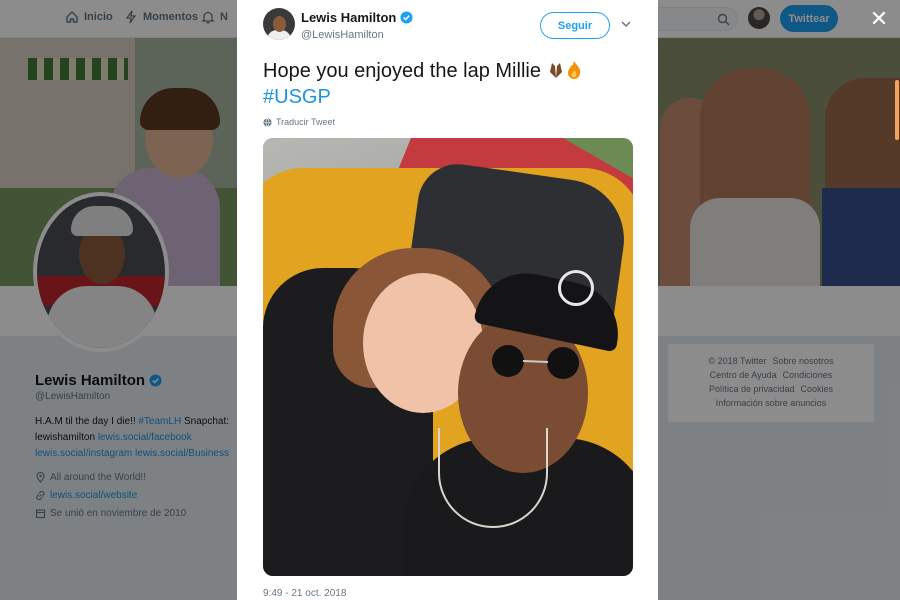 This screenshot has width=900, height=600. Describe the element at coordinates (896, 320) in the screenshot. I see `scrollbar` at that location.